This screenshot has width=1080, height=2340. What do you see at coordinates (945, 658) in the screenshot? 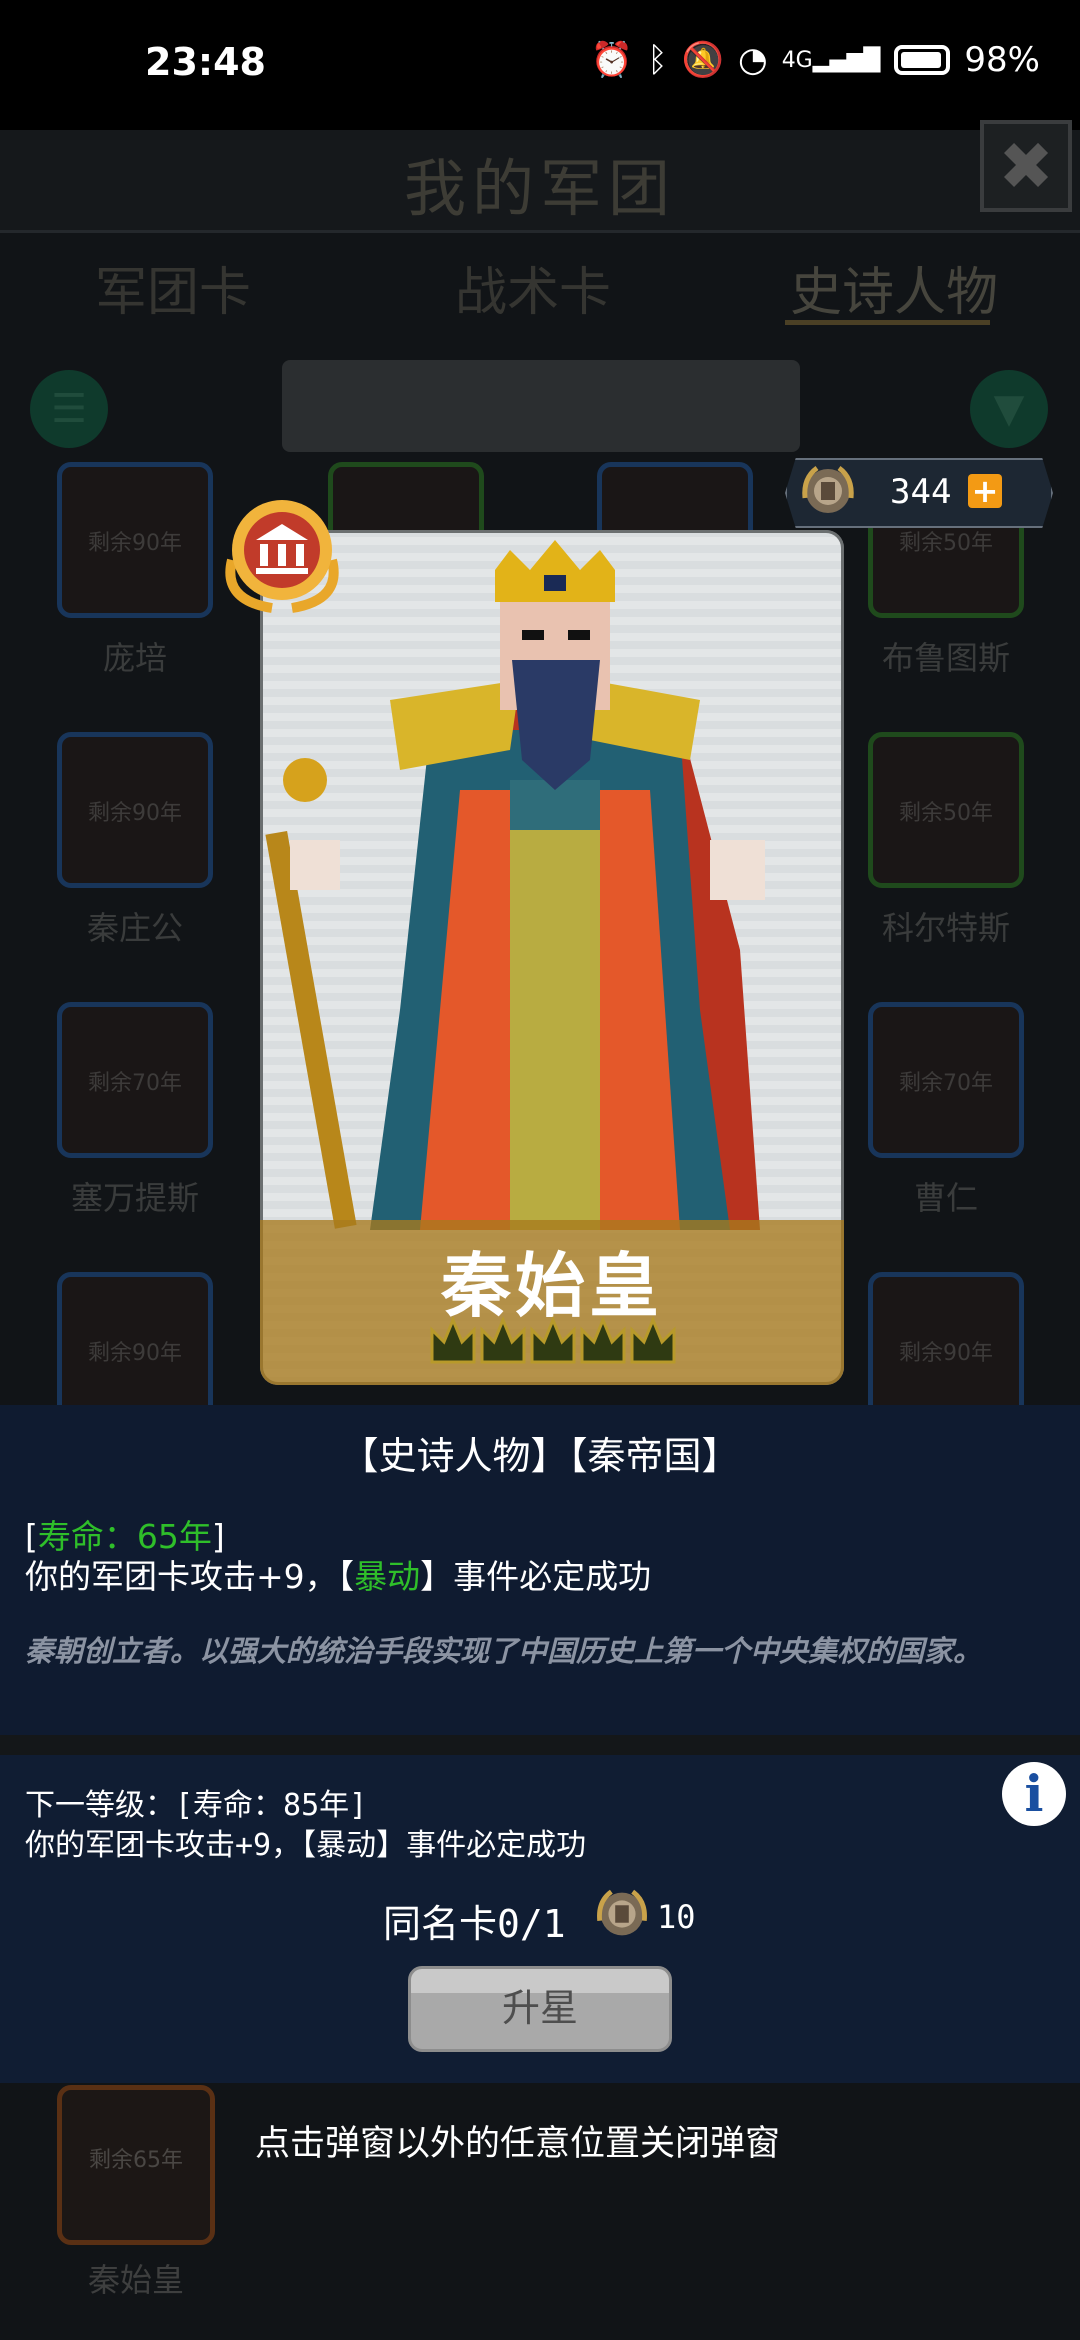
I see `grid-card-name: 布鲁图斯` at bounding box center [945, 658].